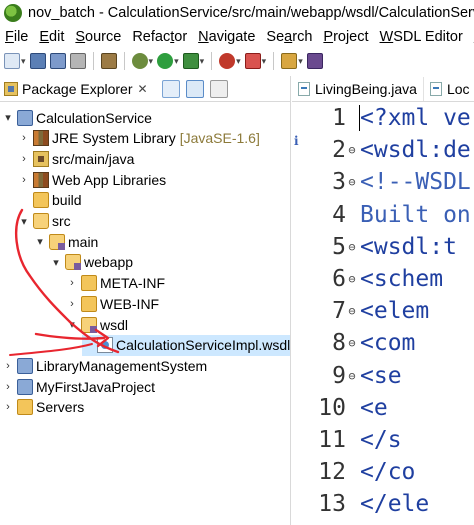 This screenshot has width=474, height=525. I want to click on menu-item-label-prefix: Refac, so click(151, 37).